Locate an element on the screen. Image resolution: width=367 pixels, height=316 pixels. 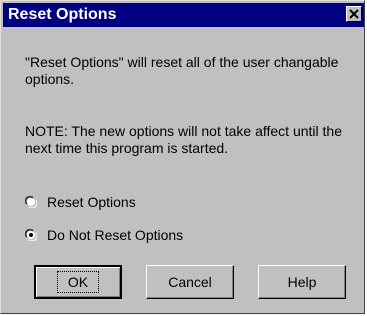
close-button is located at coordinates (354, 14).